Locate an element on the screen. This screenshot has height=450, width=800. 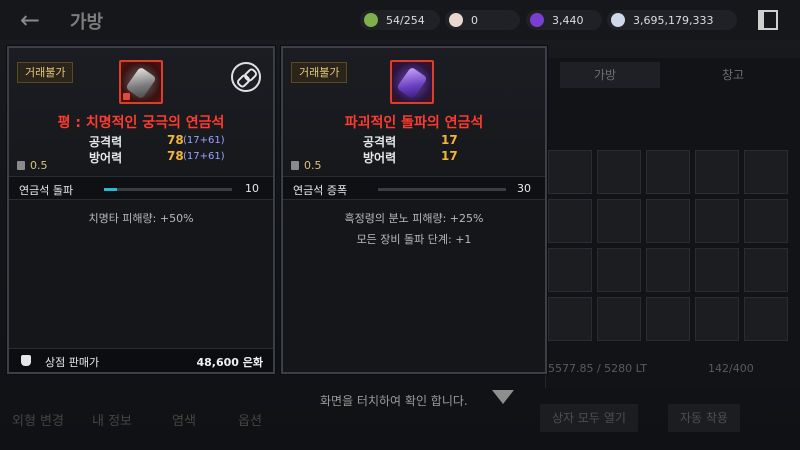
tap-hint-text: 화면을 터치하여 확인 합니다. is located at coordinates (394, 401).